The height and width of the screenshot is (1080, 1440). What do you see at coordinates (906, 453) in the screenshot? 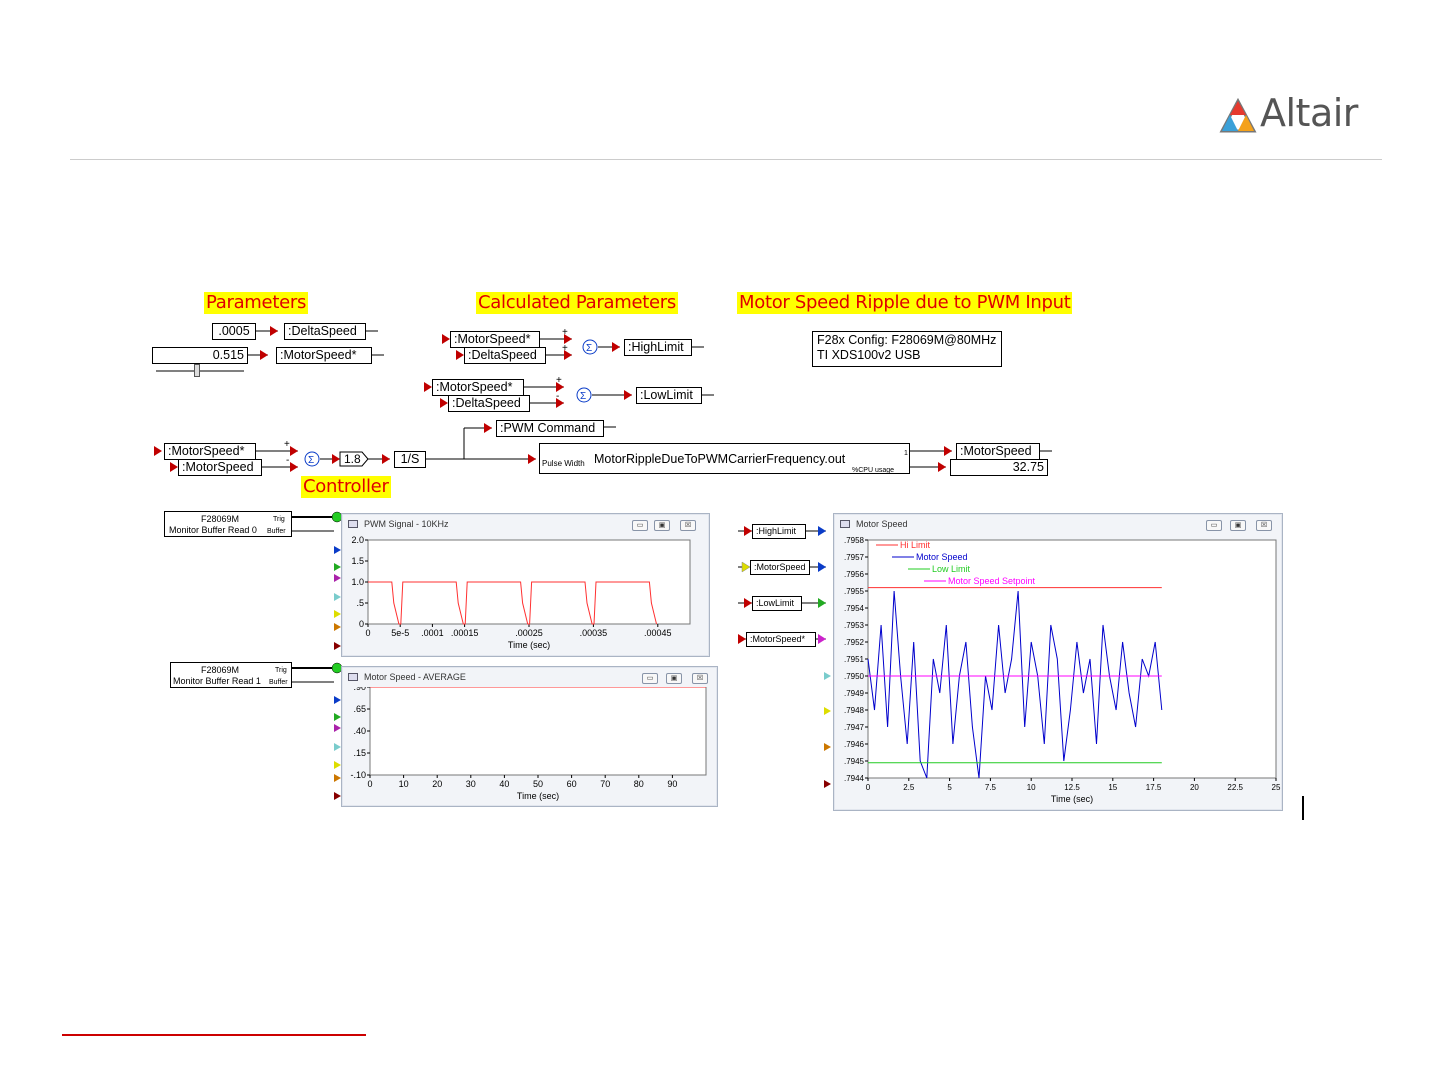
I see `compound-out-num: 1` at bounding box center [906, 453].